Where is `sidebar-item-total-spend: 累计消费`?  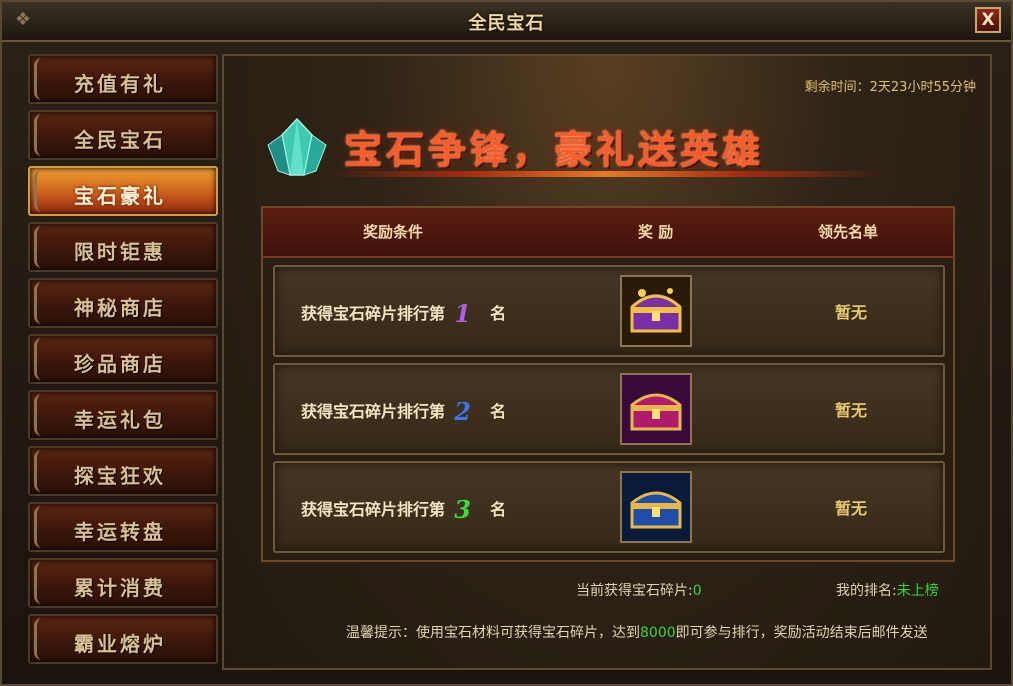 sidebar-item-total-spend: 累计消费 is located at coordinates (123, 583).